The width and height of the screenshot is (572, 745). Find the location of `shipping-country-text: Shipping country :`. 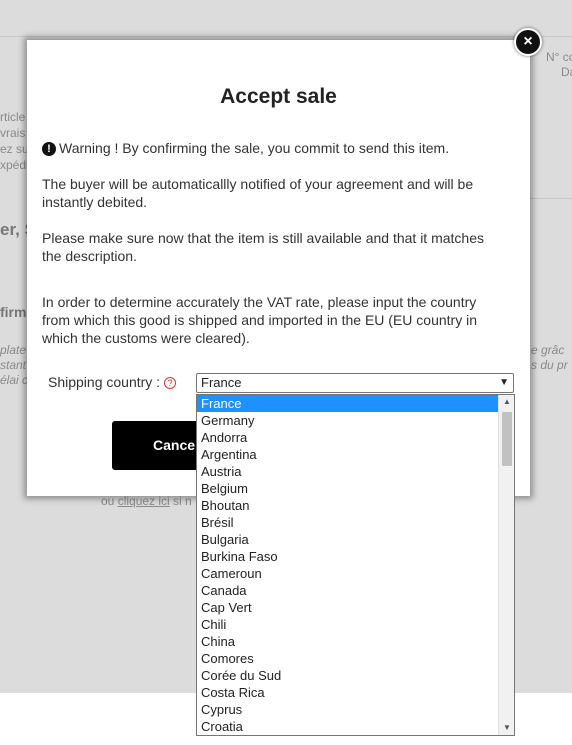

shipping-country-text: Shipping country : is located at coordinates (104, 382).